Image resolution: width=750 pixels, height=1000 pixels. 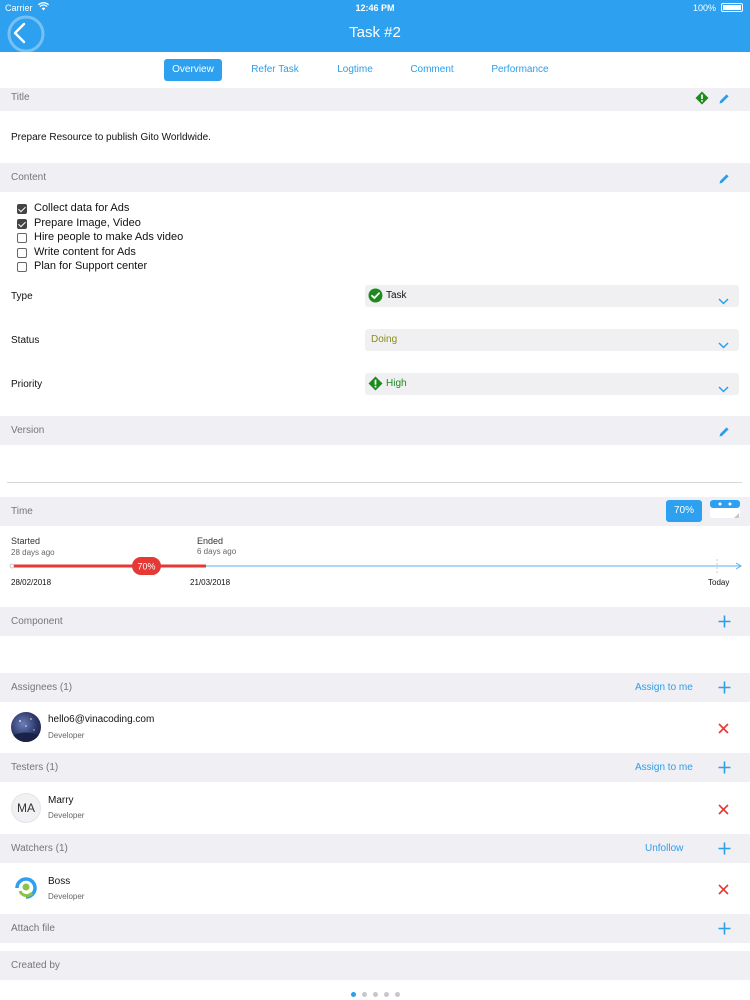 I want to click on attach-section-label: Attach file, so click(x=33, y=928).